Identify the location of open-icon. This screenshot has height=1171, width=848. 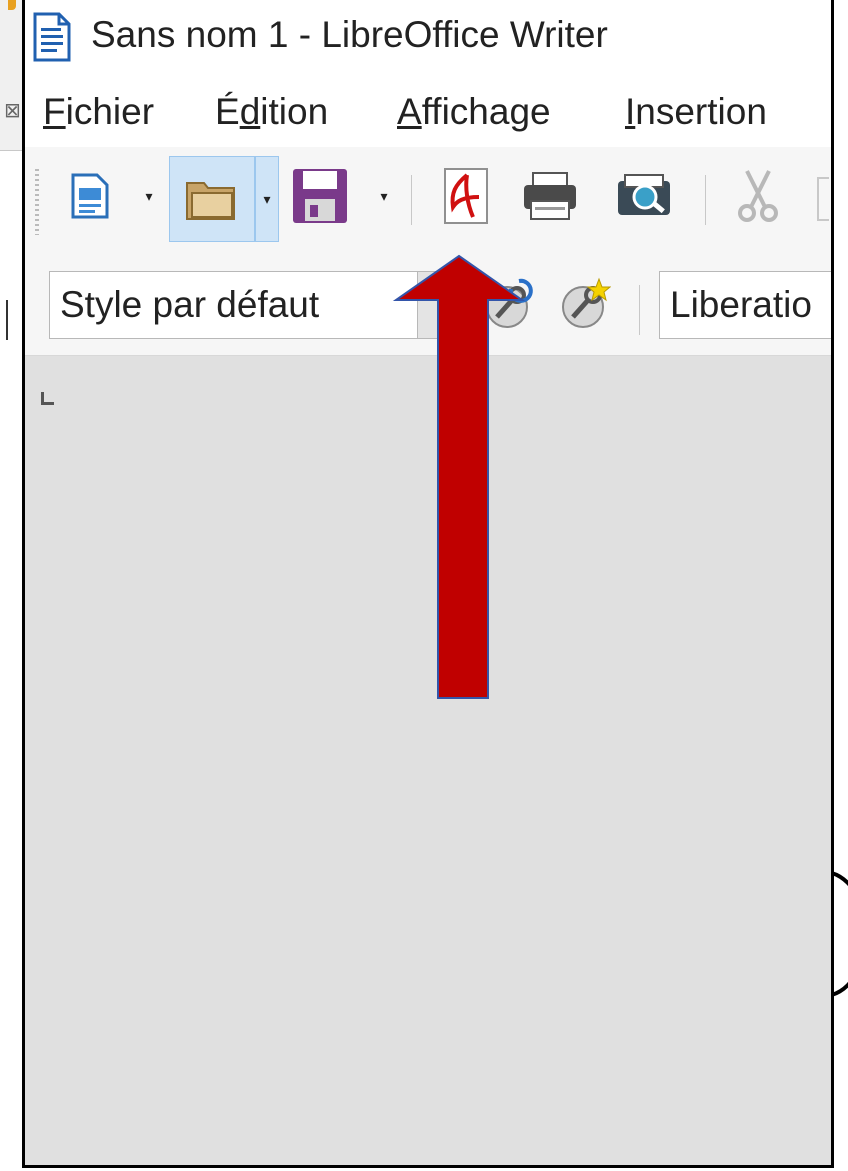
(210, 201).